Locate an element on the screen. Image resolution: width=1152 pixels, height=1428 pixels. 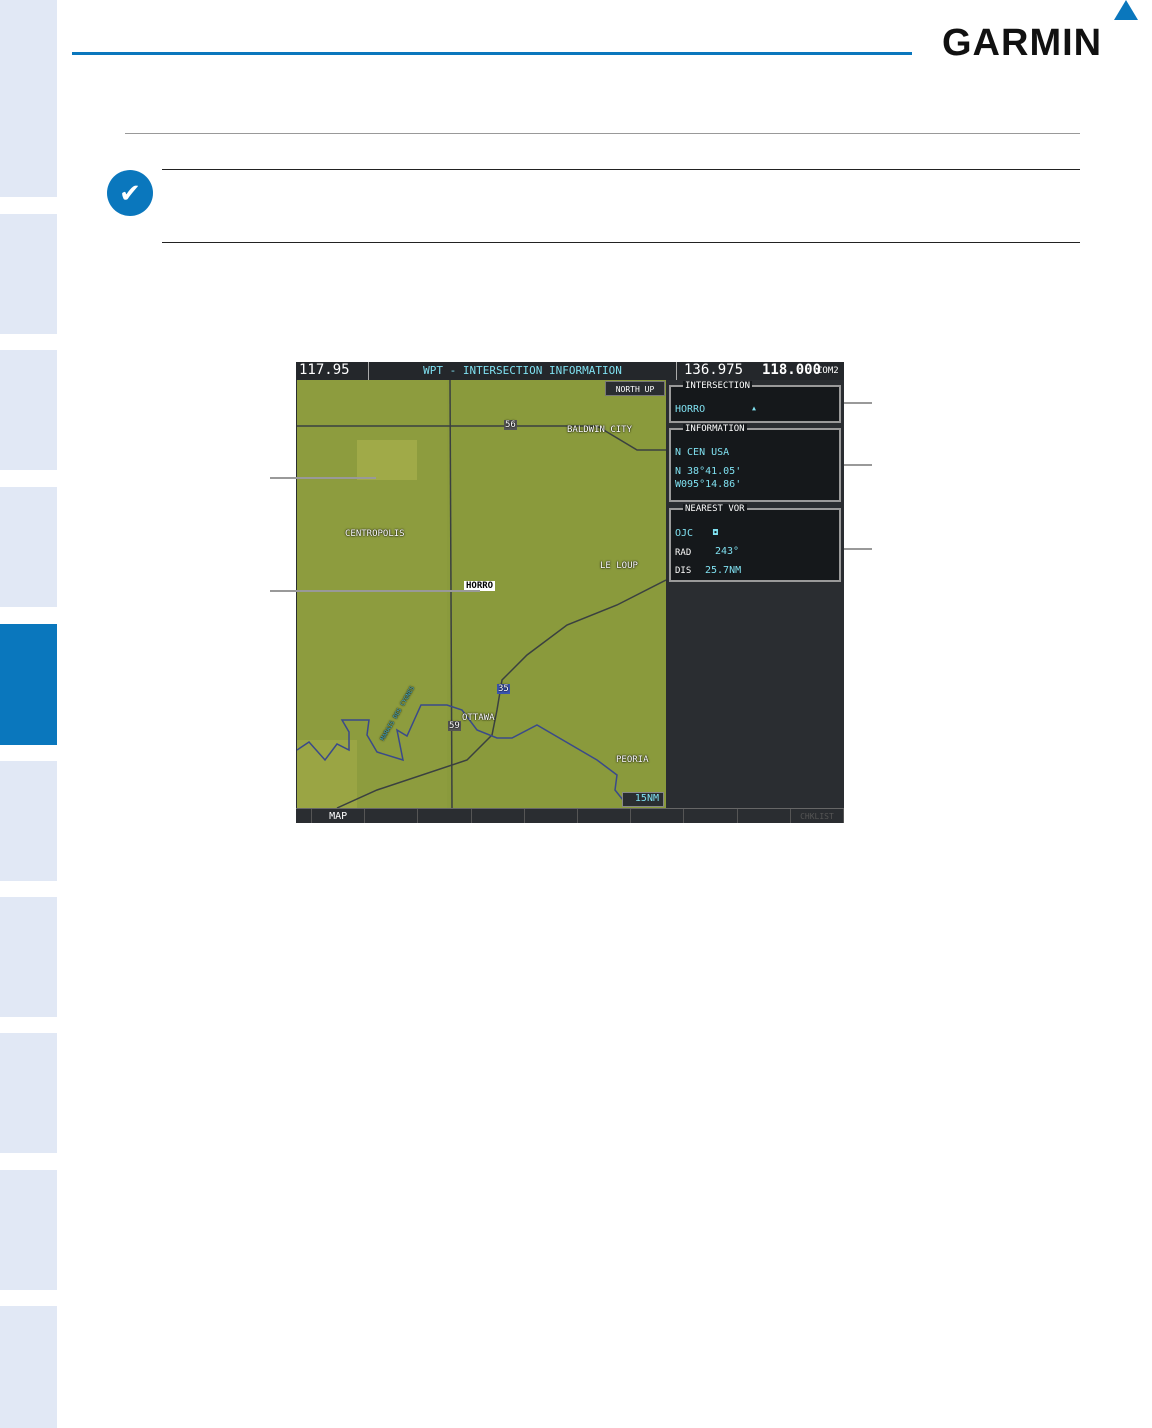
city-centropolis: CENTROPOLIS is located at coordinates (375, 534).